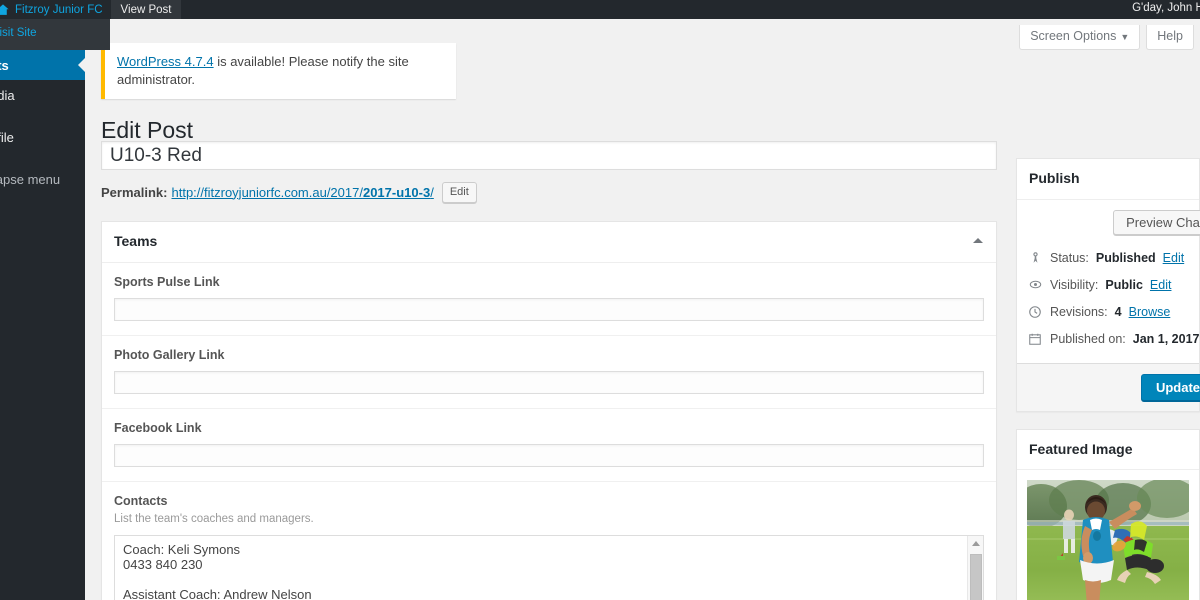 The image size is (1200, 600). What do you see at coordinates (146, 9) in the screenshot?
I see `view-post-link: View Post` at bounding box center [146, 9].